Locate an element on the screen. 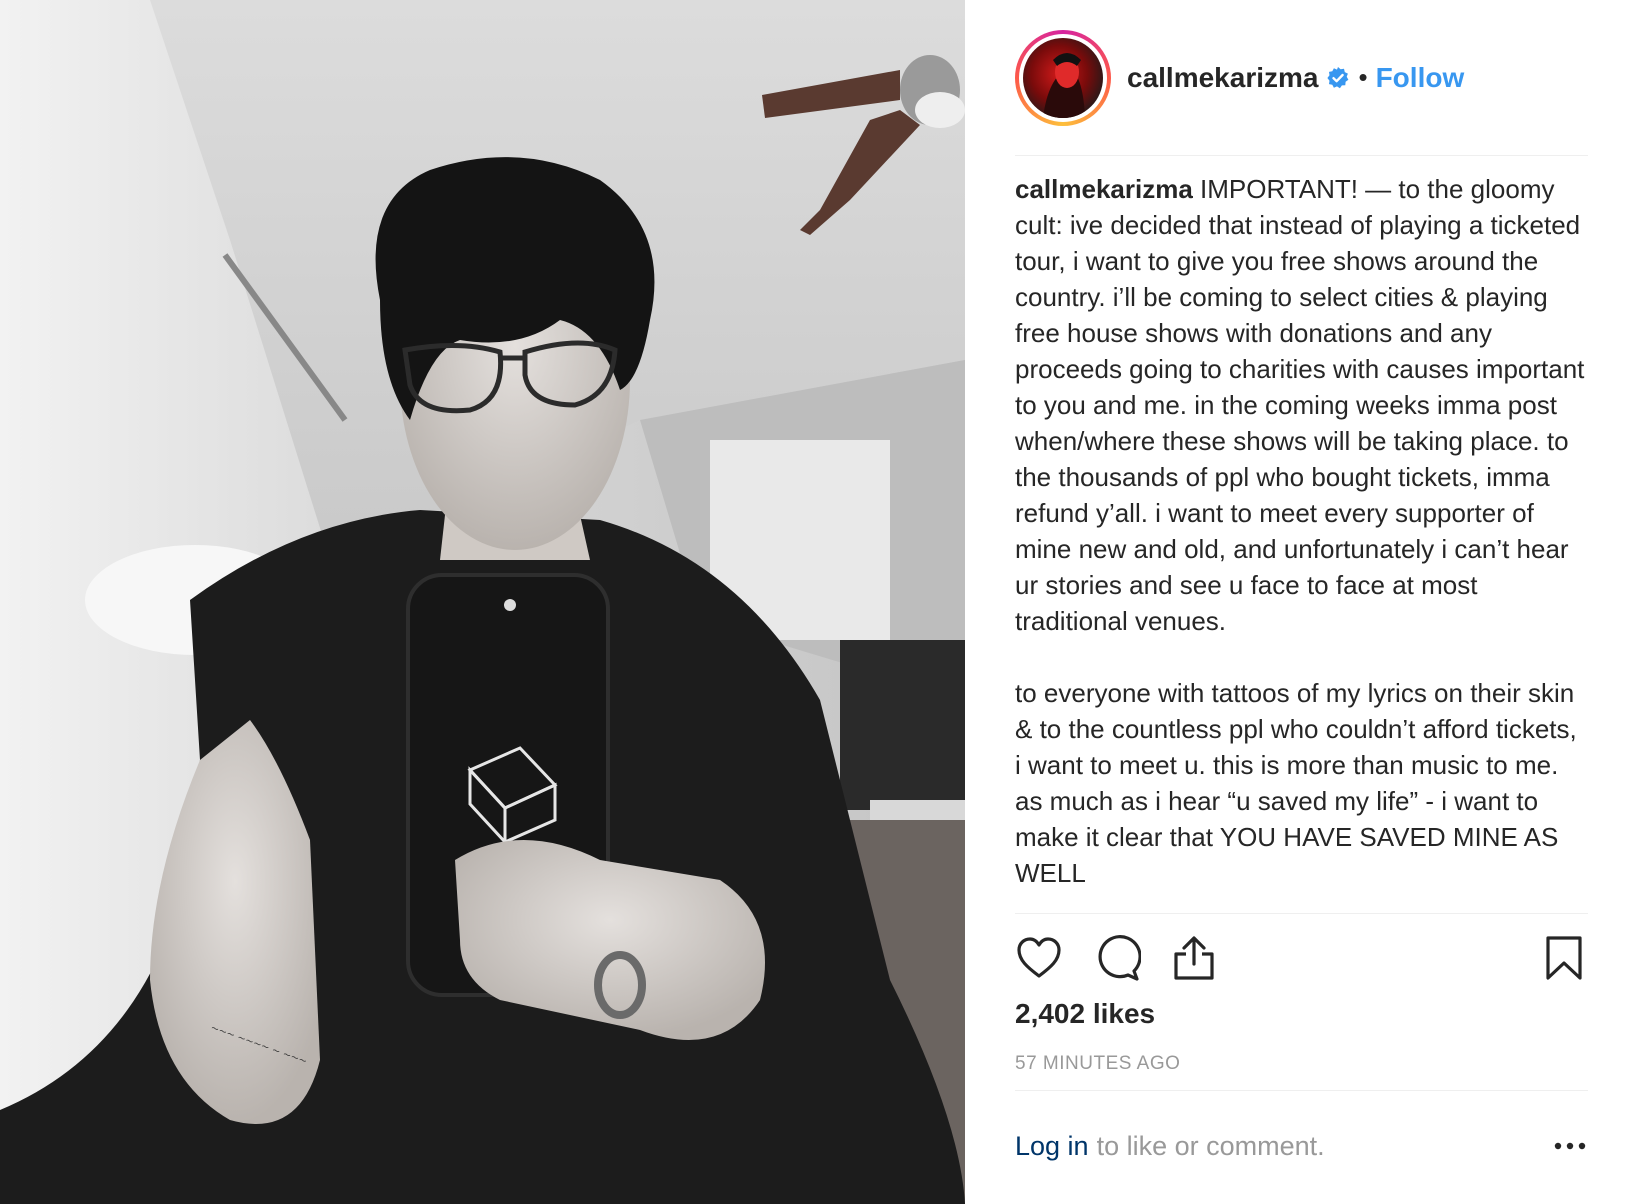 This screenshot has height=1204, width=1628. username-link: callmekarizma is located at coordinates (1222, 78).